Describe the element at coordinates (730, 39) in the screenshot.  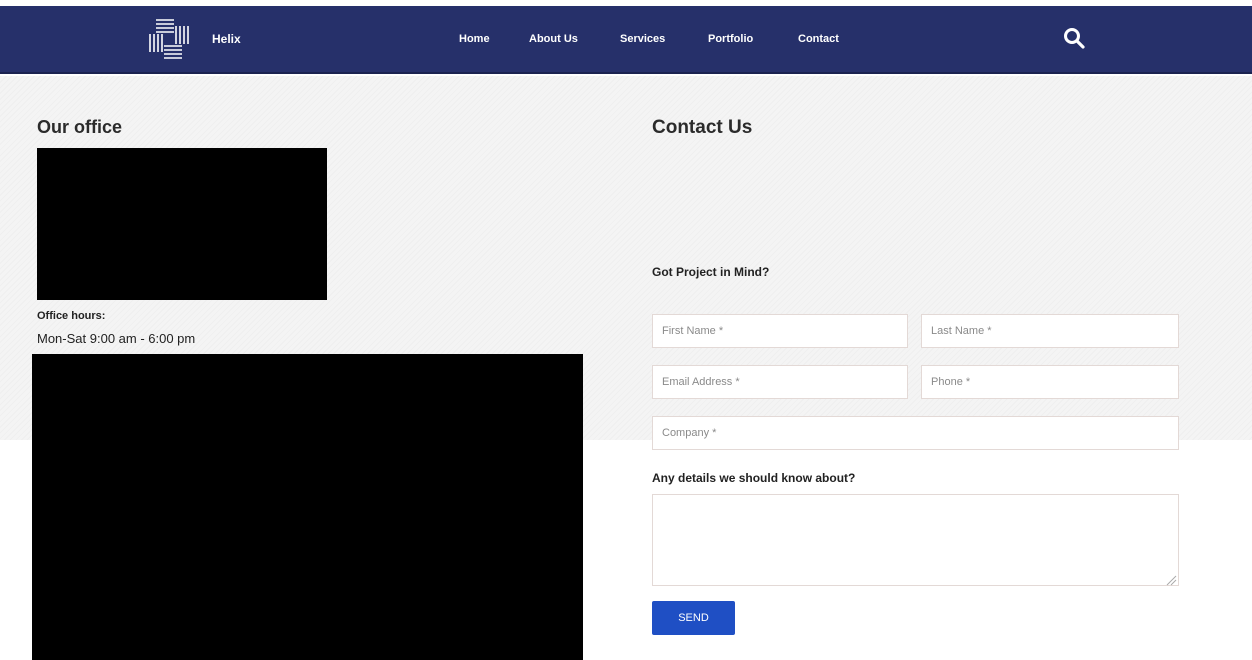
I see `nav-item-portfolio: Portfolio` at that location.